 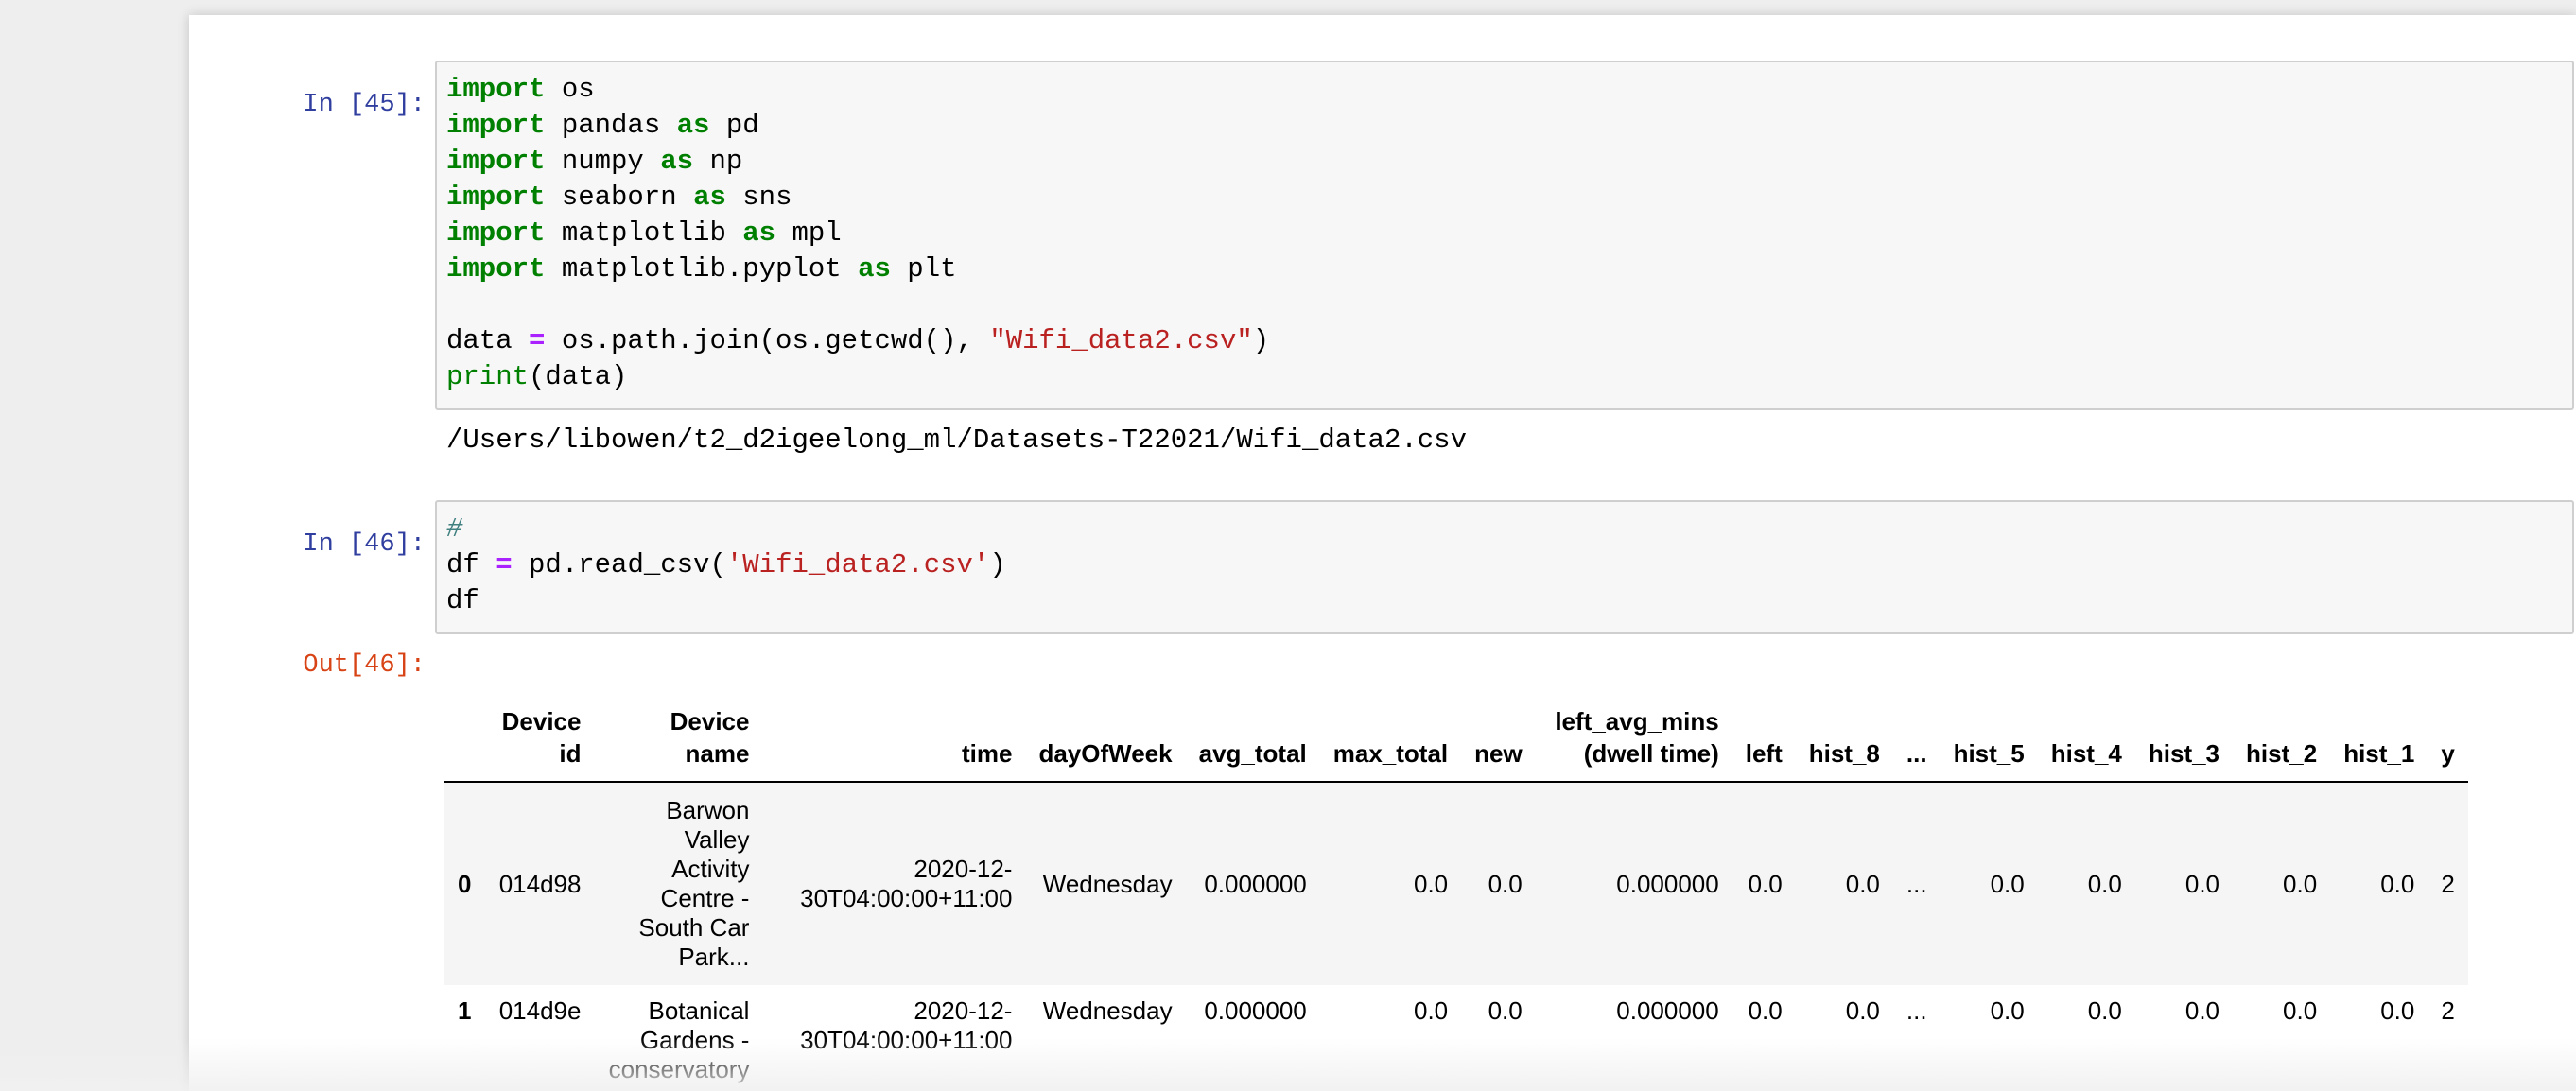 I want to click on cell-2-out-prompt: Out[46]:, so click(x=364, y=665).